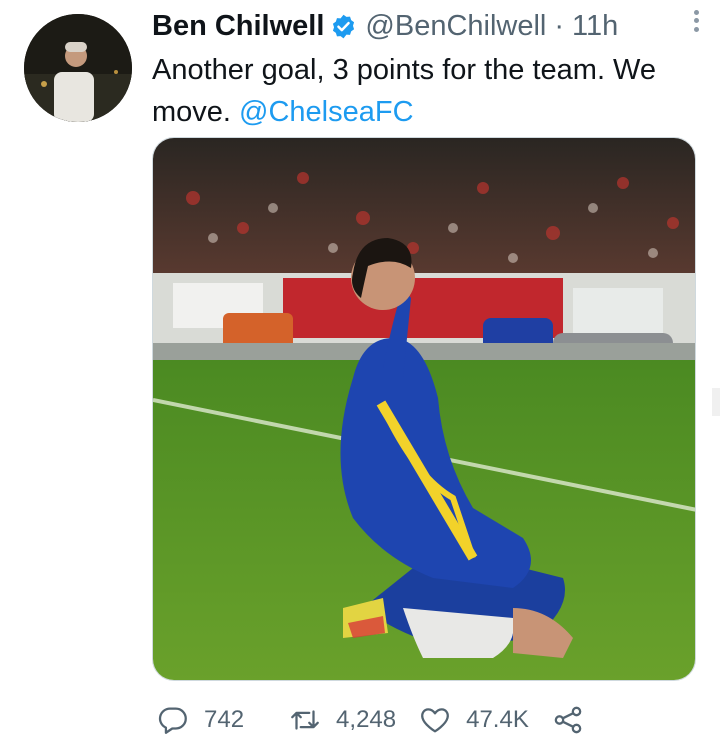  What do you see at coordinates (432, 112) in the screenshot?
I see `tweet-text-line: move. @ChelseaFC` at bounding box center [432, 112].